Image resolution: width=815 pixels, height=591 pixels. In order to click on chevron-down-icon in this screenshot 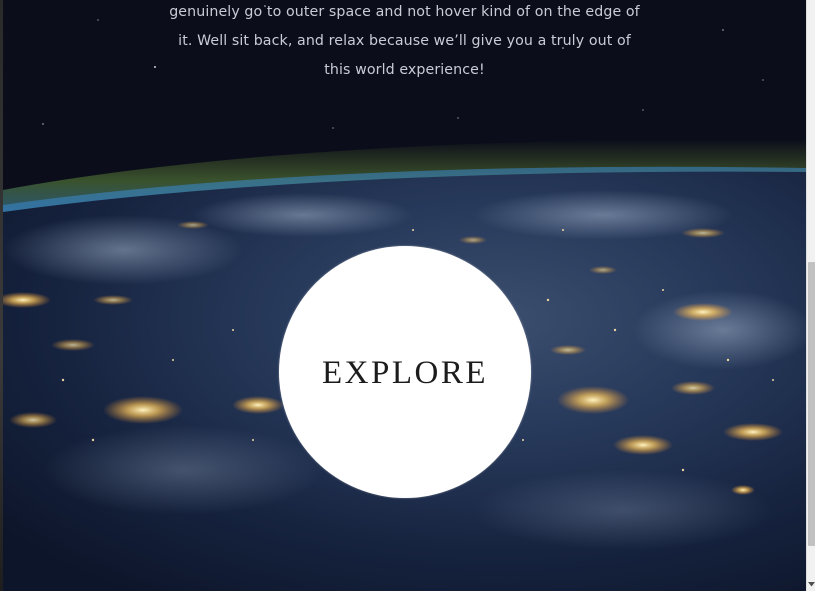, I will do `click(811, 584)`.